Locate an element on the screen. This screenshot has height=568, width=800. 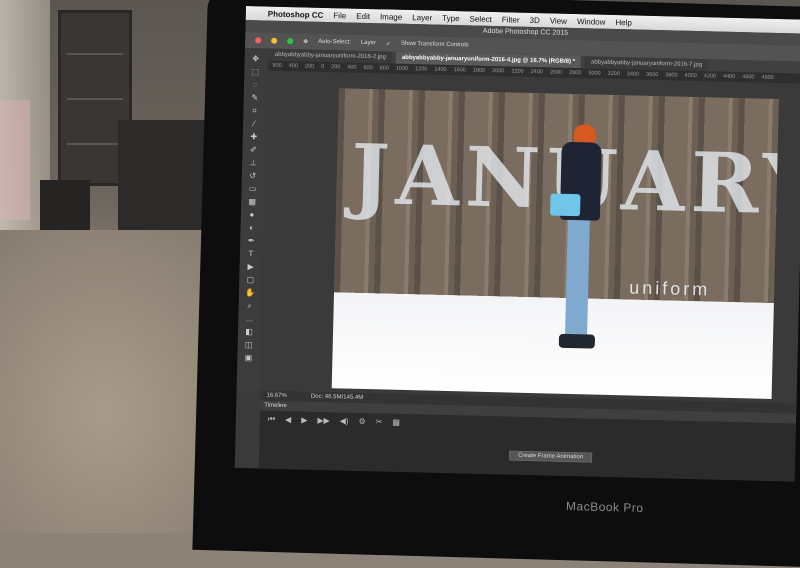
canvas-subline: uniform is located at coordinates (669, 288).